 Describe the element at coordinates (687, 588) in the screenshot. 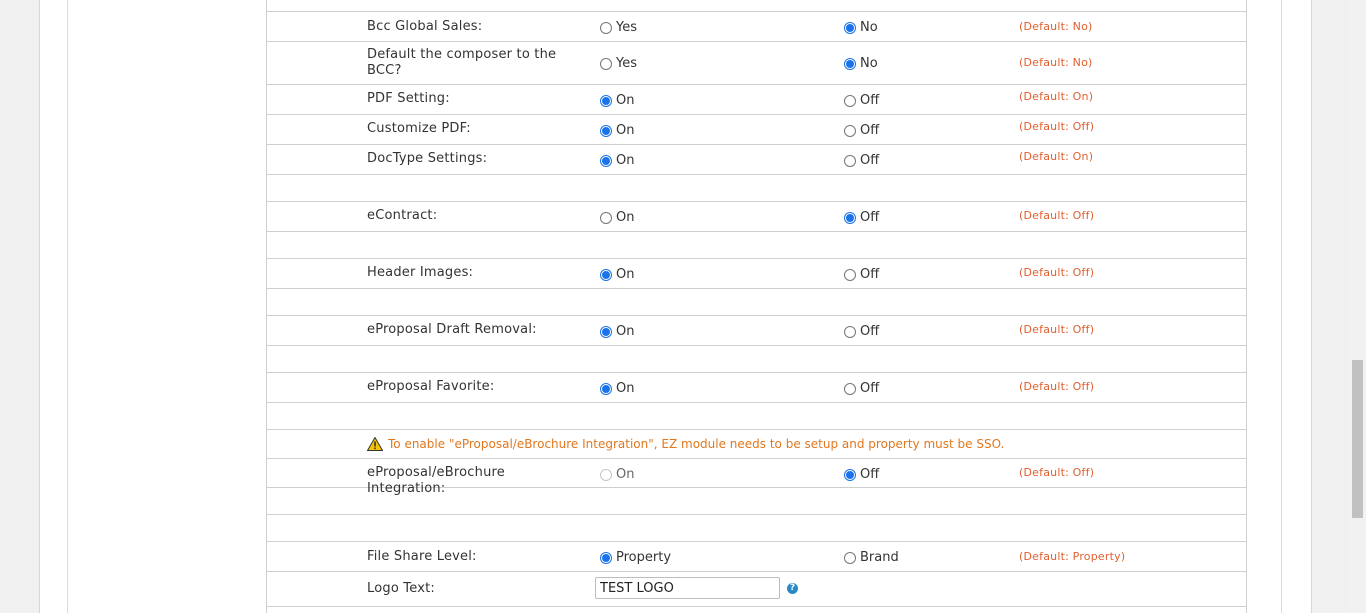

I see `logo-text-input` at that location.